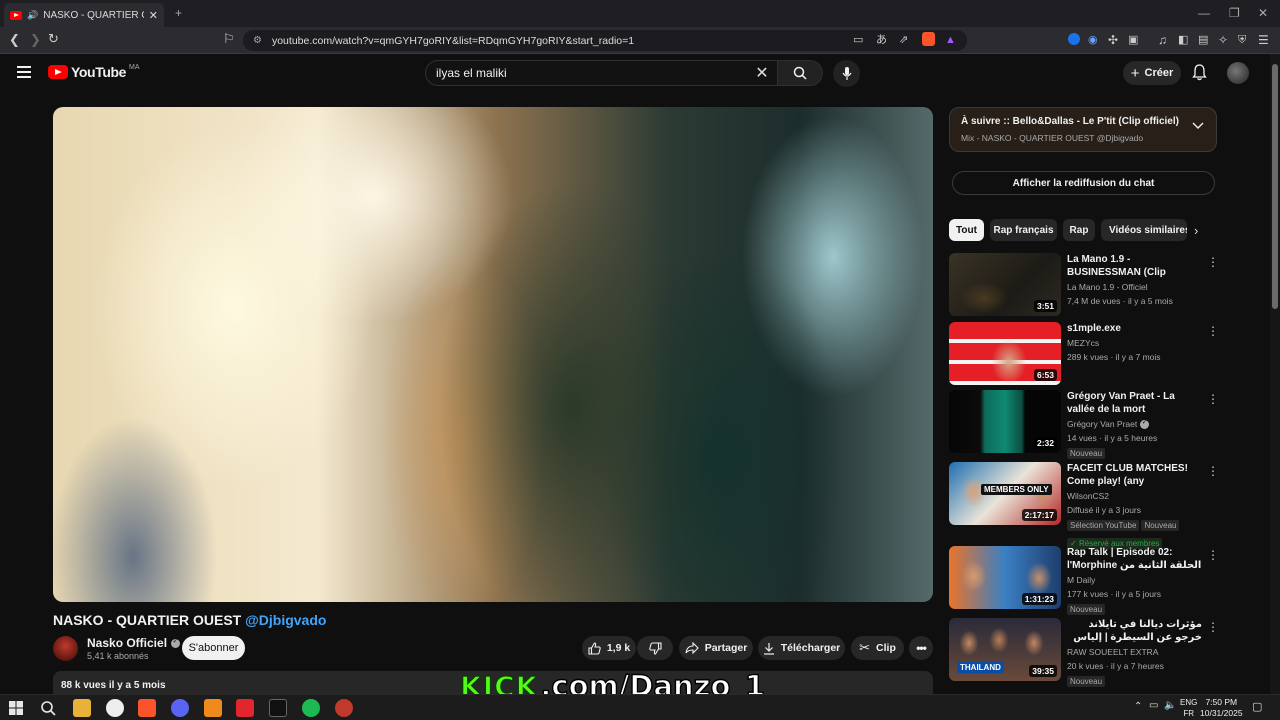  What do you see at coordinates (1138, 706) in the screenshot?
I see `tray-overflow-icon: ⌃` at bounding box center [1138, 706].